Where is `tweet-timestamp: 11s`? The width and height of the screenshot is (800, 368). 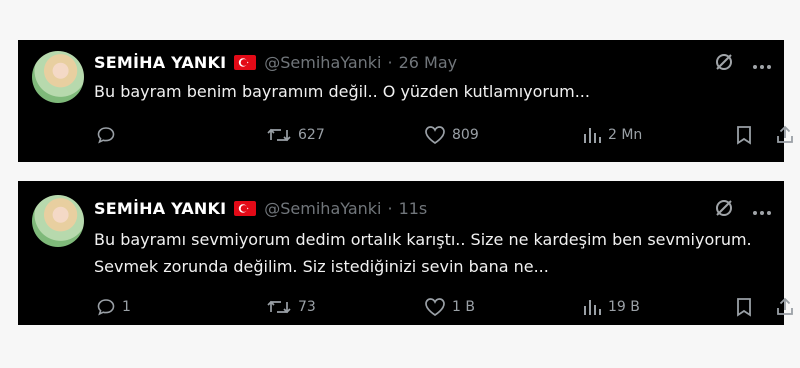
tweet-timestamp: 11s is located at coordinates (413, 208).